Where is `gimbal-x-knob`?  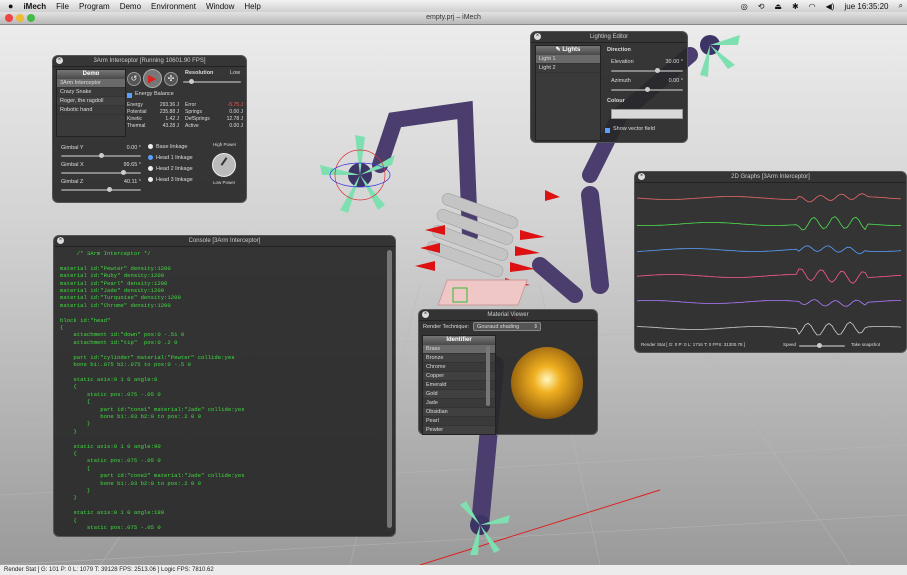 gimbal-x-knob is located at coordinates (123, 172).